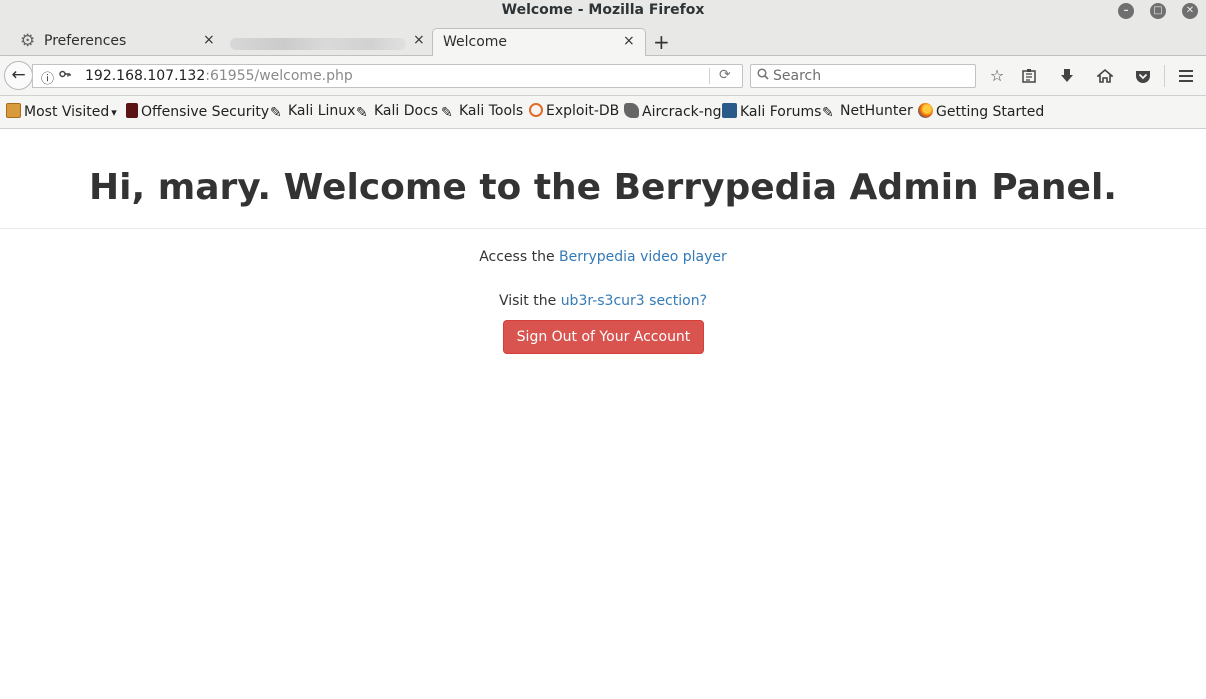  I want to click on minimize-button: –, so click(1126, 11).